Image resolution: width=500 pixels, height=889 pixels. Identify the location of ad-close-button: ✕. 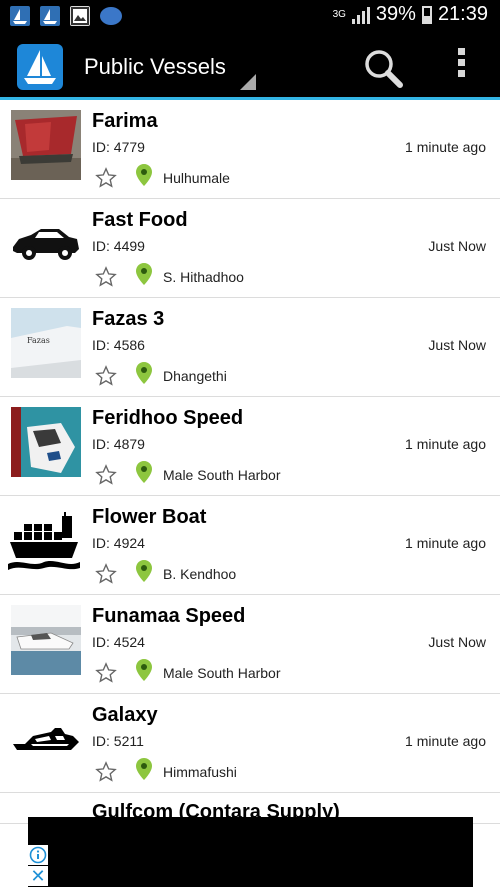
(38, 876).